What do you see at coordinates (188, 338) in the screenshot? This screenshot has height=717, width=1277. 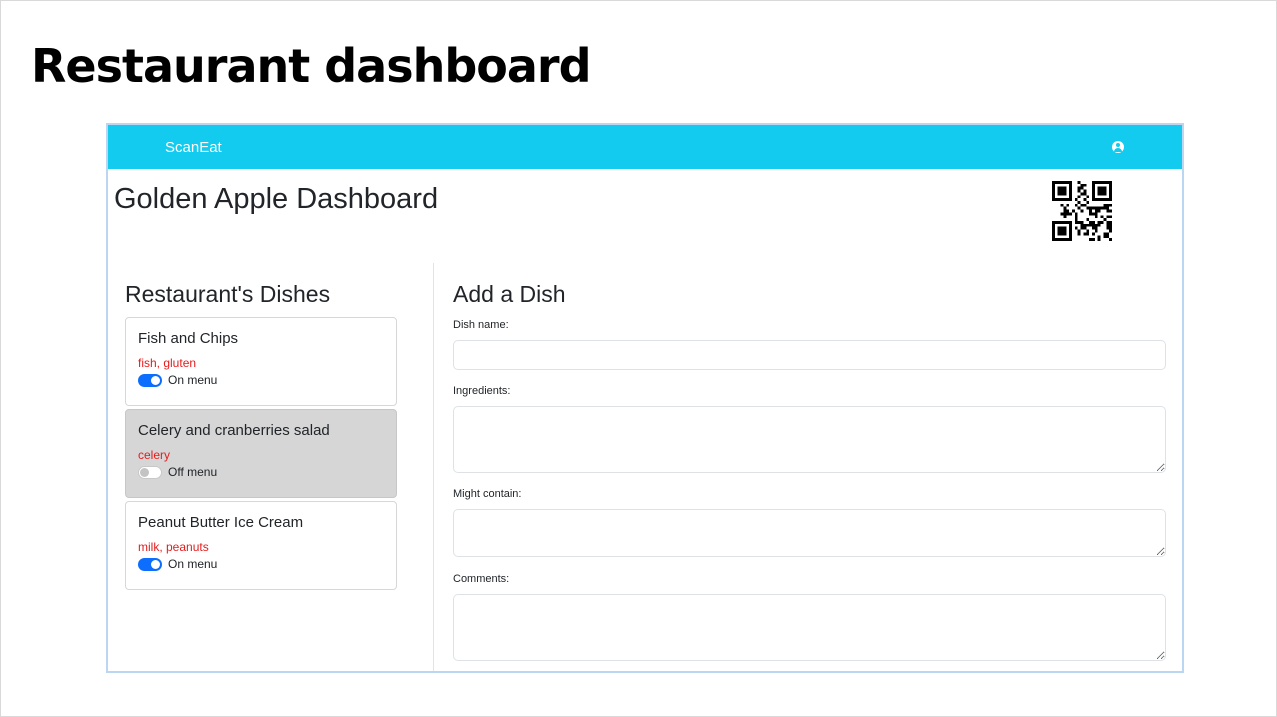 I see `dish-name: Fish and Chips` at bounding box center [188, 338].